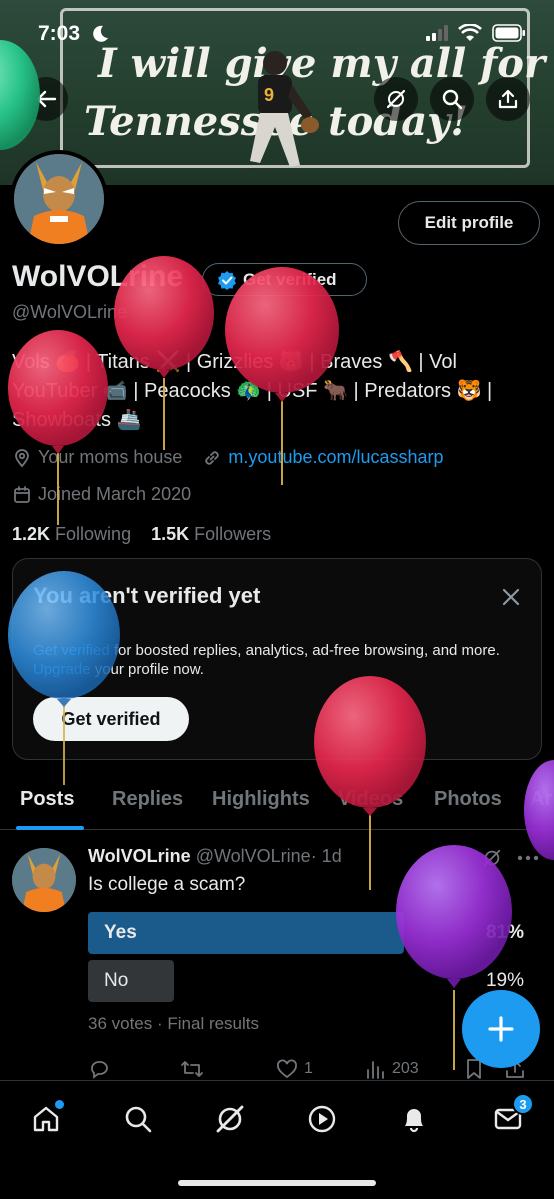 The image size is (554, 1199). Describe the element at coordinates (233, 534) in the screenshot. I see `followers-label: Followers` at that location.